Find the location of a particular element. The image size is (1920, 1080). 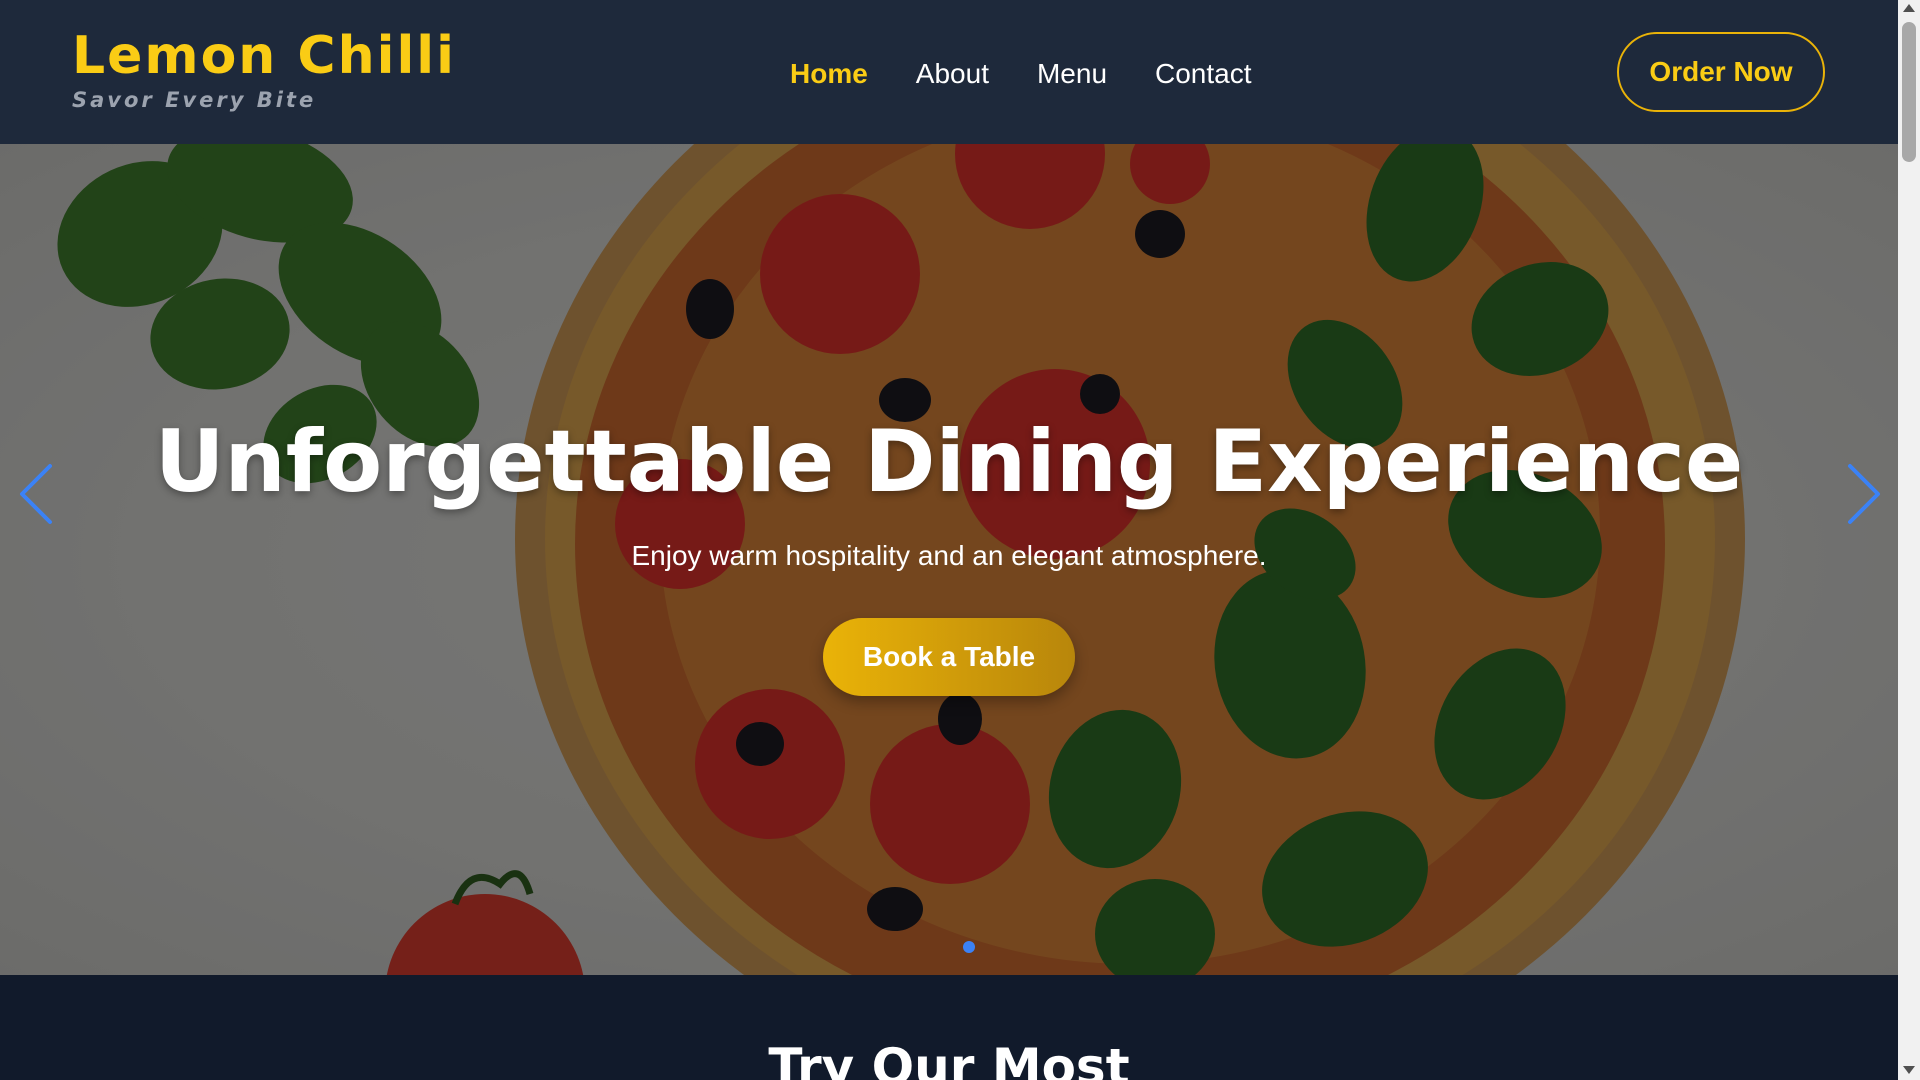

brand-name: Lemon Chilli is located at coordinates (264, 56).